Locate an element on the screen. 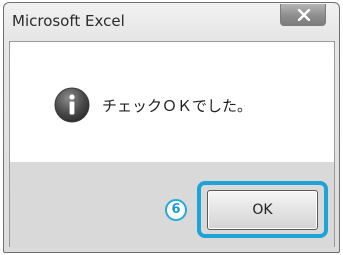  close-x-icon is located at coordinates (304, 15).